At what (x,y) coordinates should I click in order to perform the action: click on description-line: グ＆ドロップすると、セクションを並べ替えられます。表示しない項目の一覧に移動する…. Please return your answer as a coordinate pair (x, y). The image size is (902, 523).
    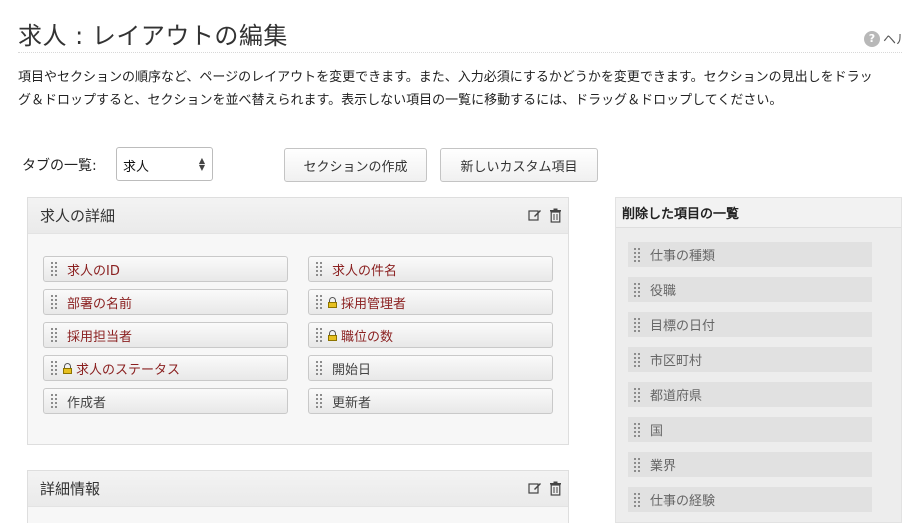
    Looking at the image, I should click on (400, 100).